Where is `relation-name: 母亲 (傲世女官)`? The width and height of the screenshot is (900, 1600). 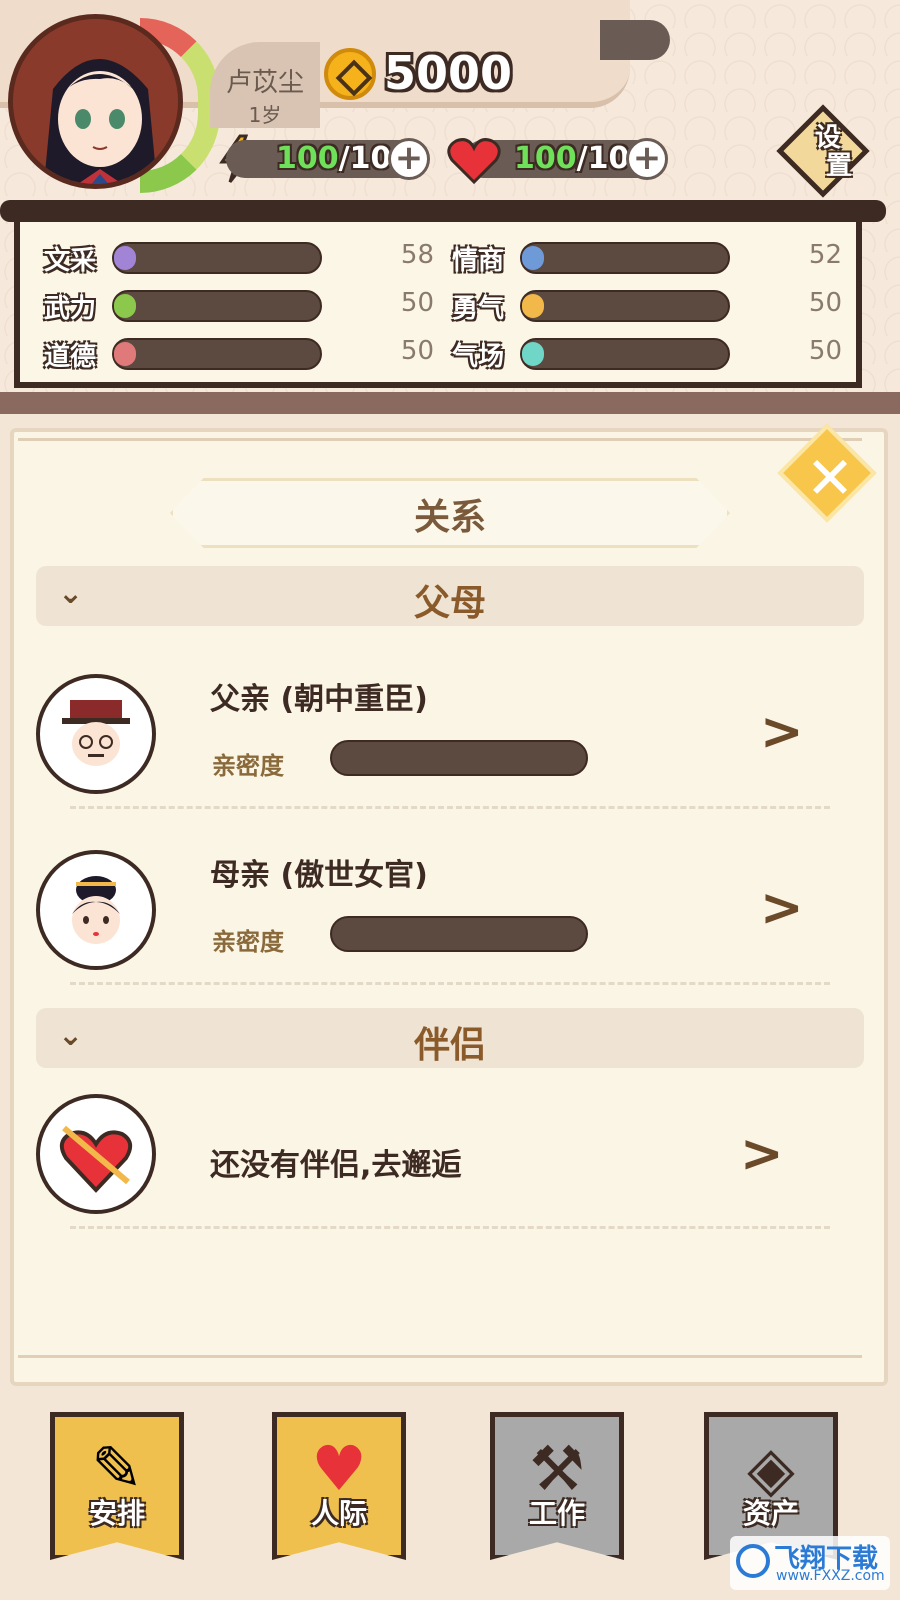 relation-name: 母亲 (傲世女官) is located at coordinates (319, 875).